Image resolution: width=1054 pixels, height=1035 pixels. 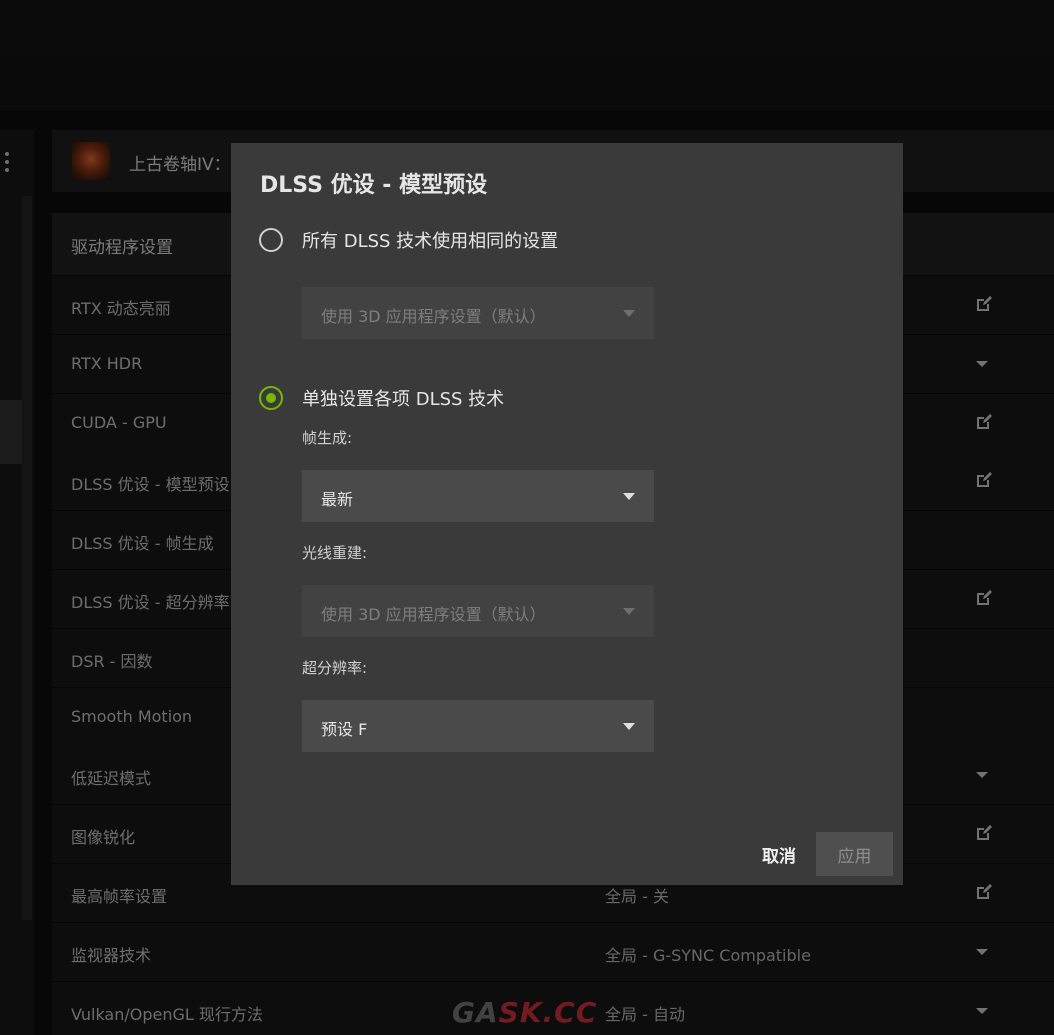 I want to click on frame-generation-select: 最新, so click(x=478, y=496).